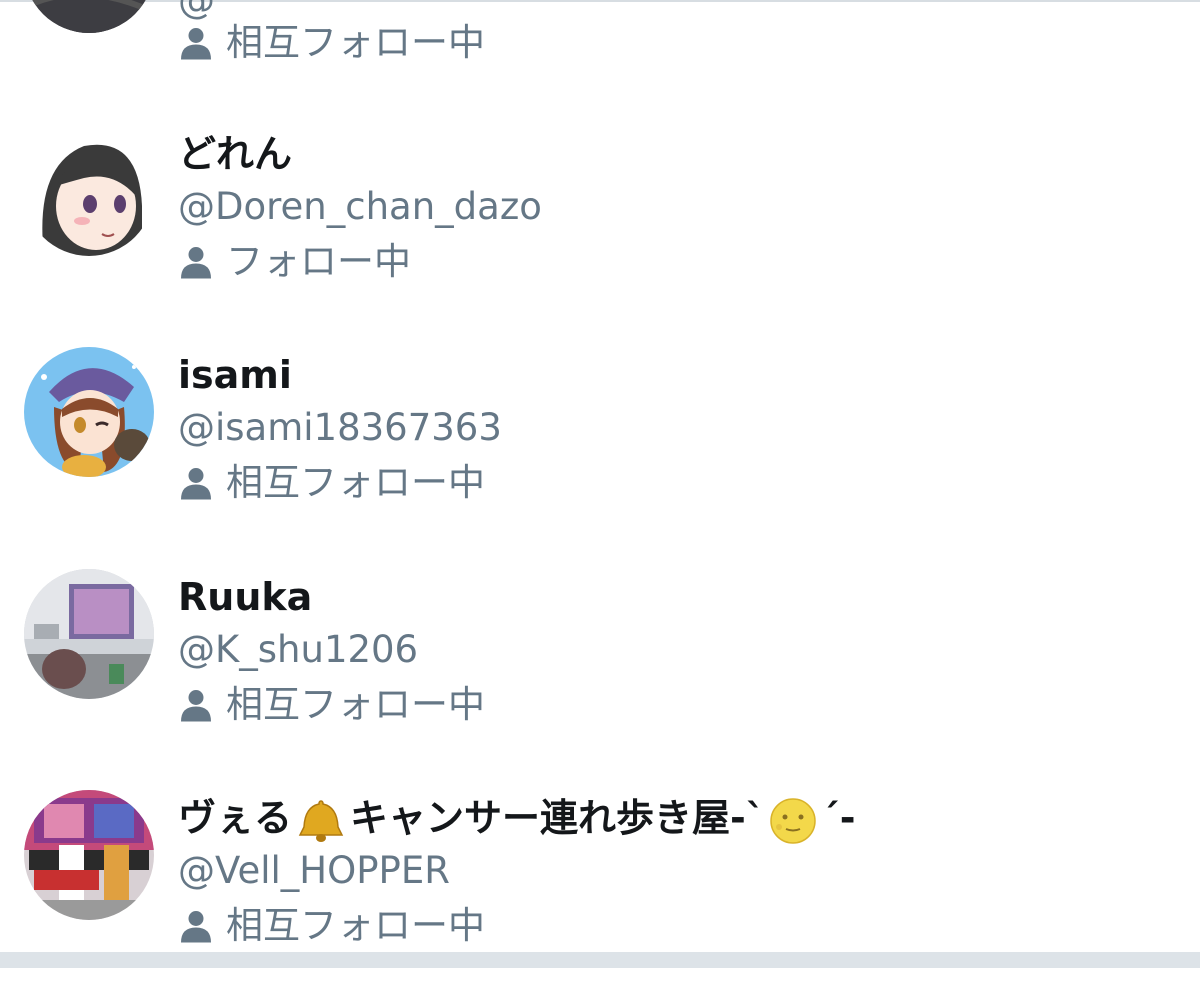 The image size is (1200, 998). I want to click on follow-status-text: フォロー中, so click(318, 261).